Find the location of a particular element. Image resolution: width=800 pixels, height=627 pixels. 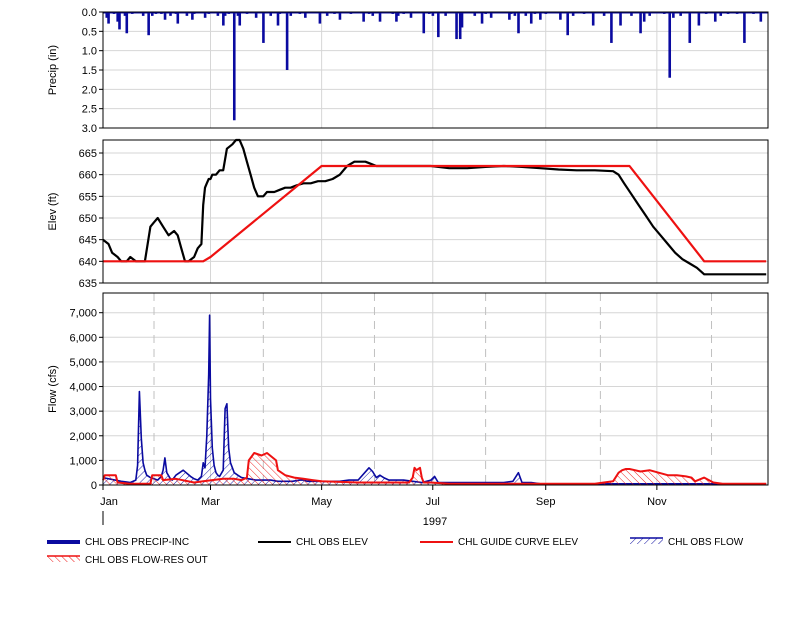

x-tick-label: Jan is located at coordinates (109, 502).